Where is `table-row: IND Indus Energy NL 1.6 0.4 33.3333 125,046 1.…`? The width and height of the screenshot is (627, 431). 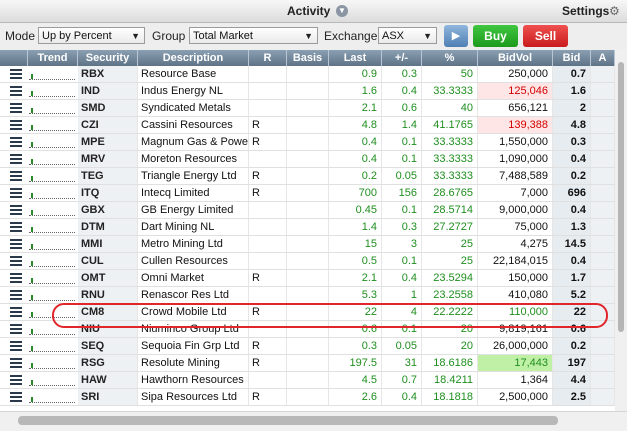
table-row: IND Indus Energy NL 1.6 0.4 33.3333 125,046 1.… is located at coordinates (313, 91).